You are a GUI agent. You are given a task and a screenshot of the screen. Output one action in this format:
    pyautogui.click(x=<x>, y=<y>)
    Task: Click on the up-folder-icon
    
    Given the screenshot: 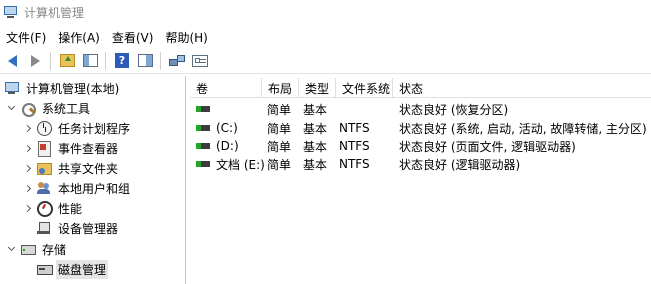 What is the action you would take?
    pyautogui.click(x=67, y=60)
    